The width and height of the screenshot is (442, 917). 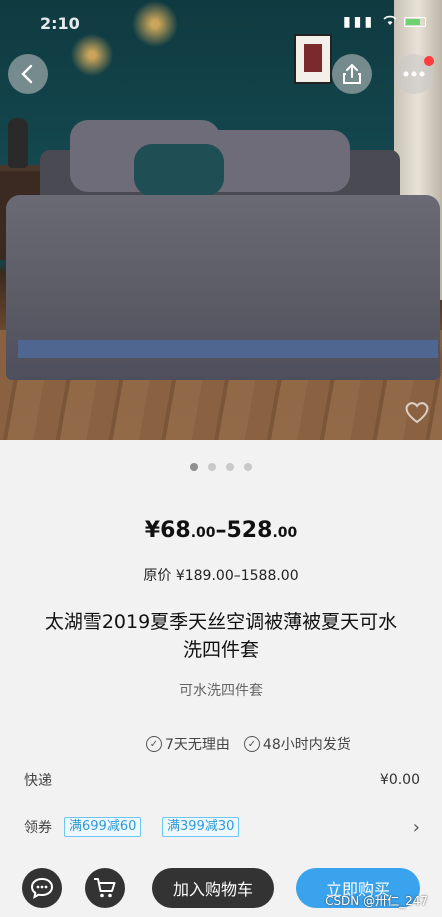 What do you see at coordinates (237, 576) in the screenshot?
I see `original-price-value: ¥189.00–1588.00` at bounding box center [237, 576].